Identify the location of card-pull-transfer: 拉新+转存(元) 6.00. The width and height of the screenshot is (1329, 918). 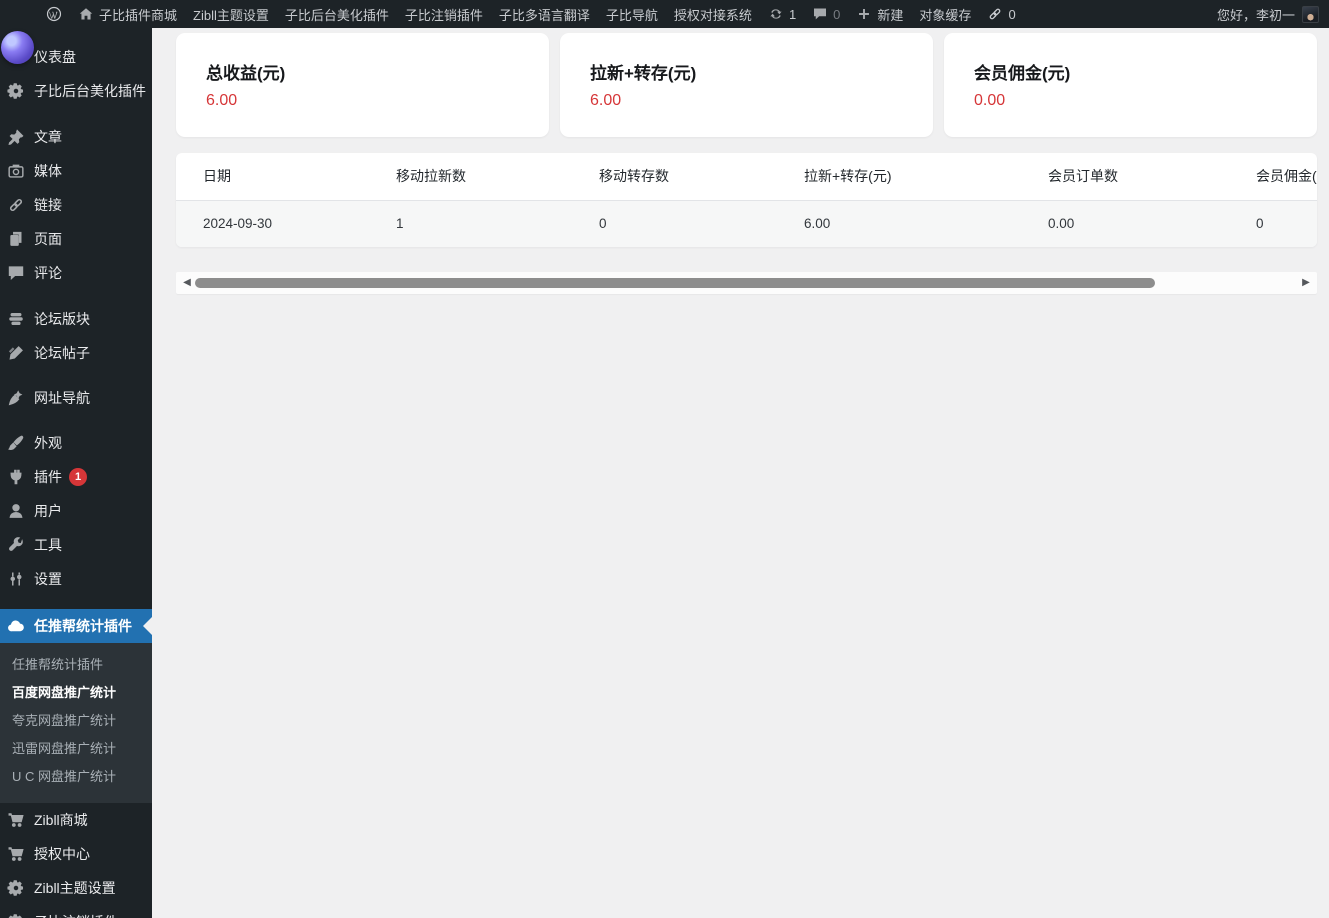
(746, 85).